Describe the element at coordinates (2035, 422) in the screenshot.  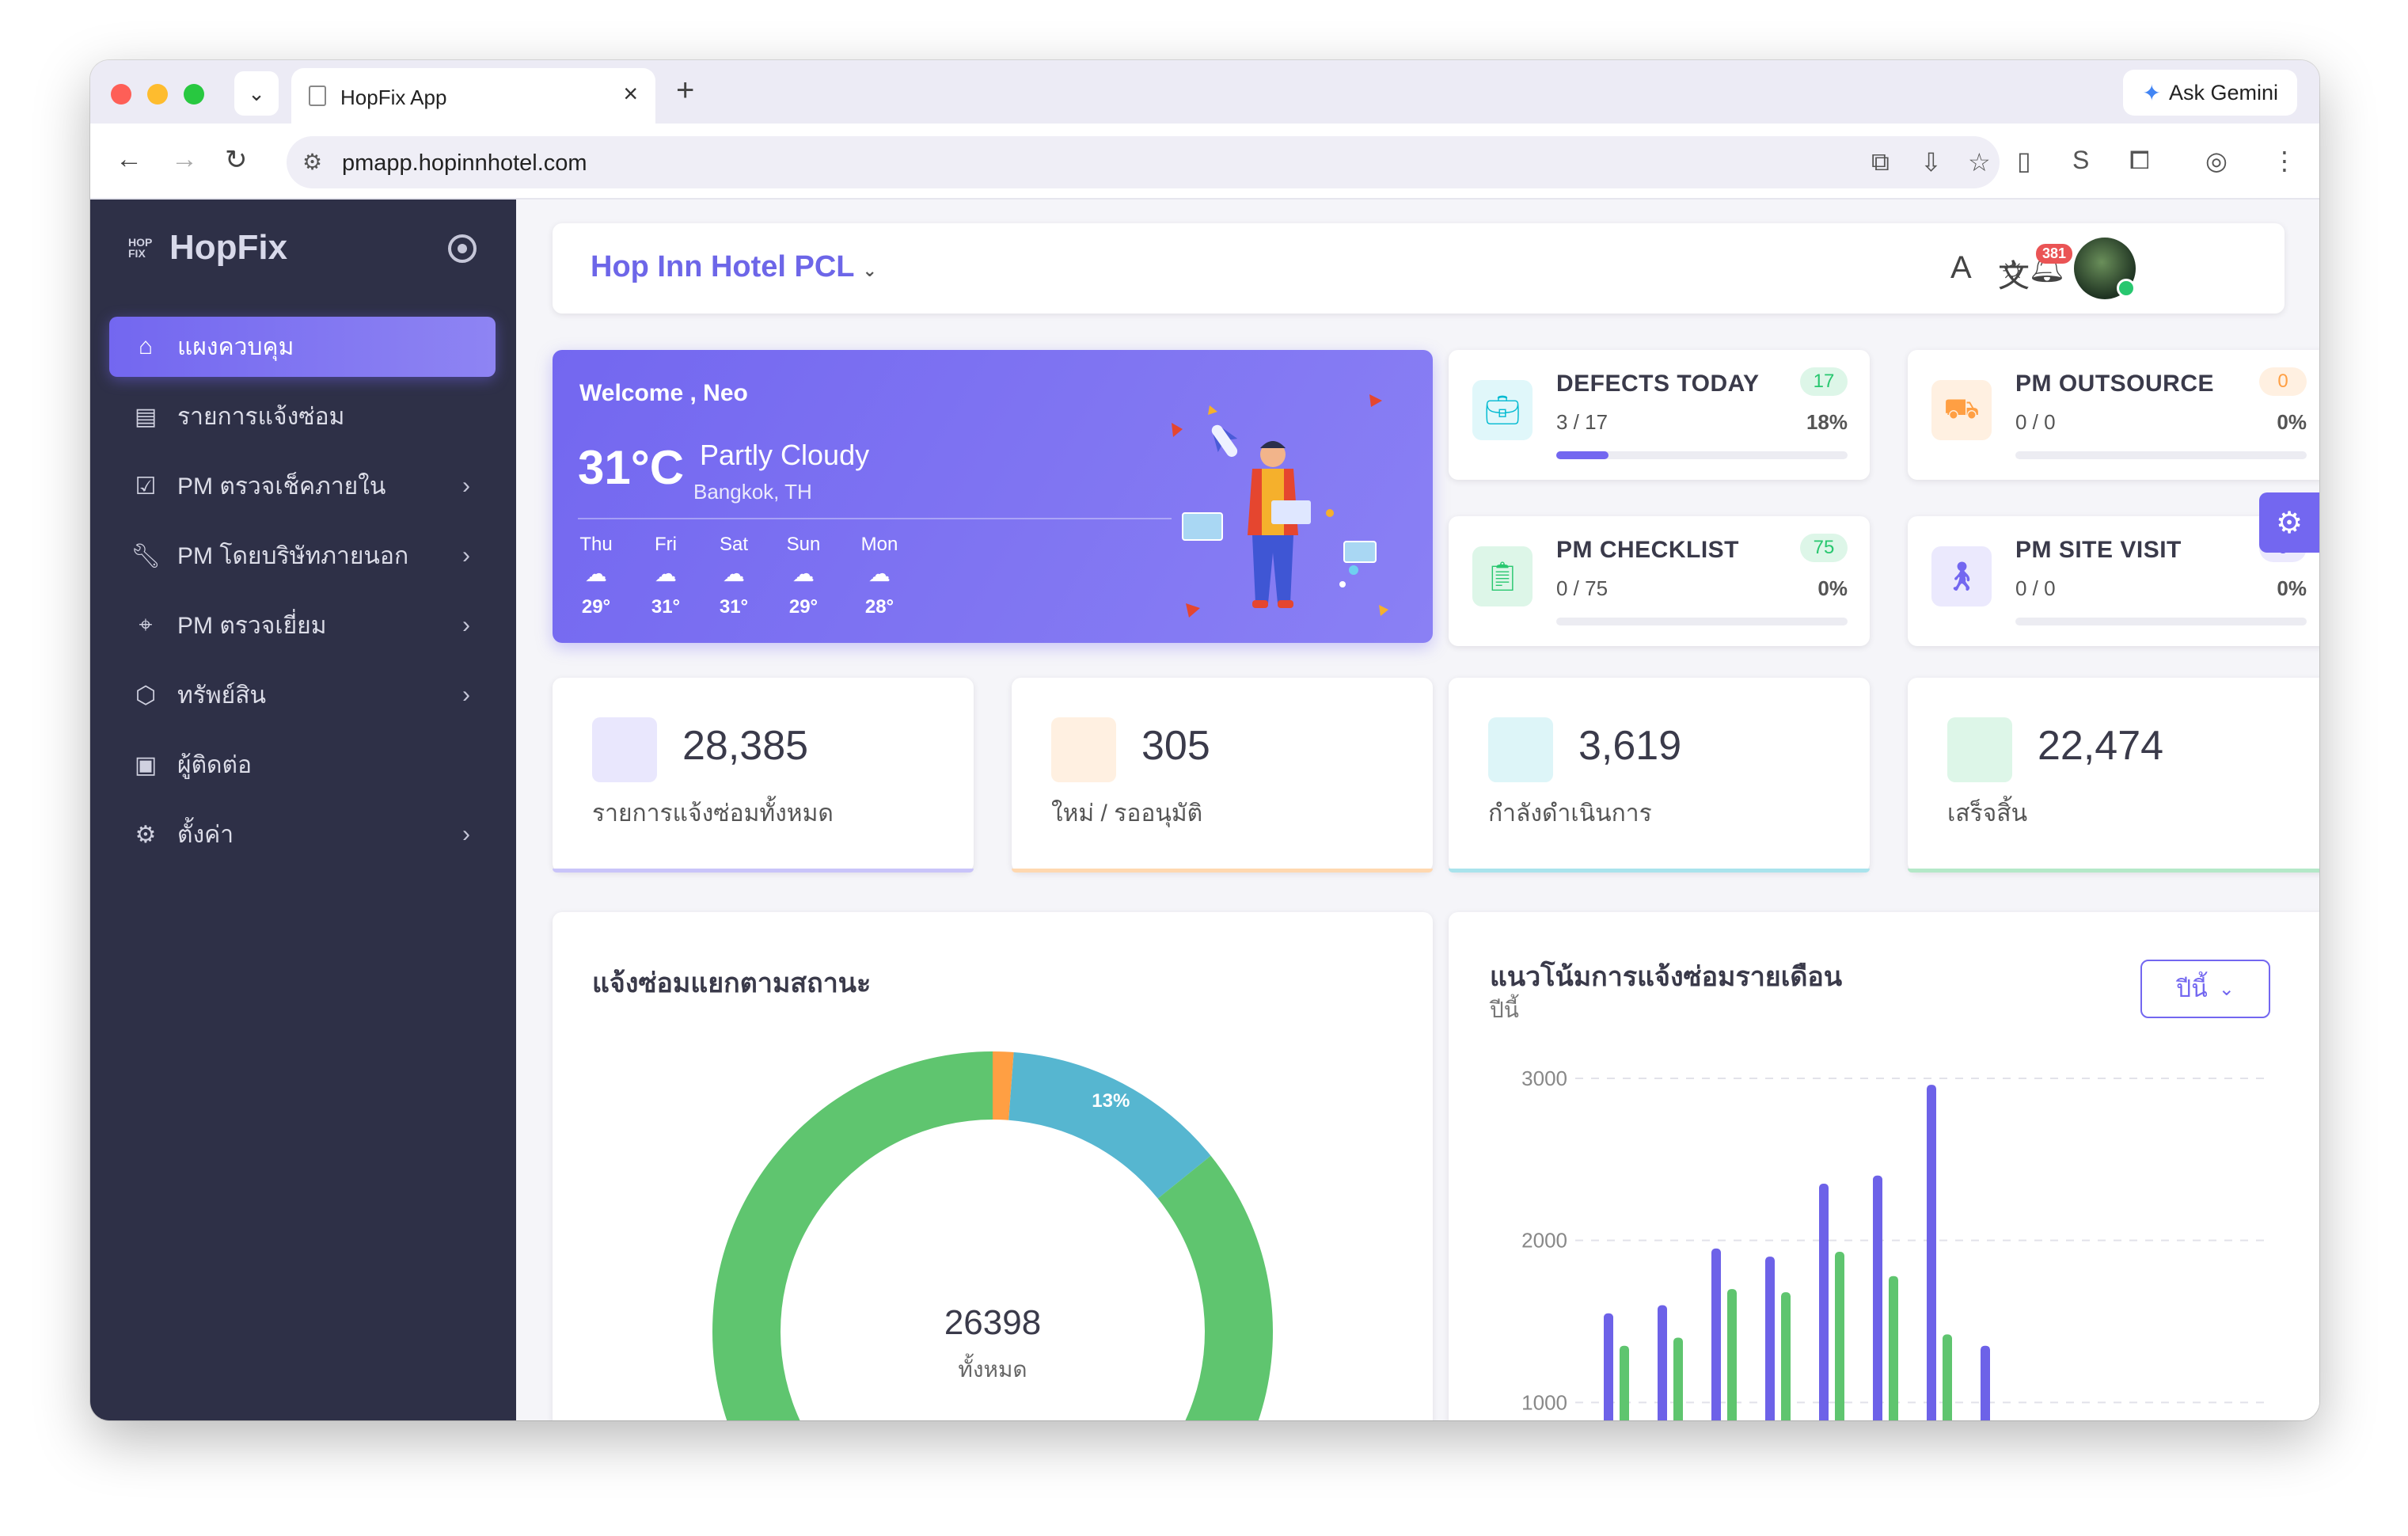
I see `stat-value: 0 / 0` at that location.